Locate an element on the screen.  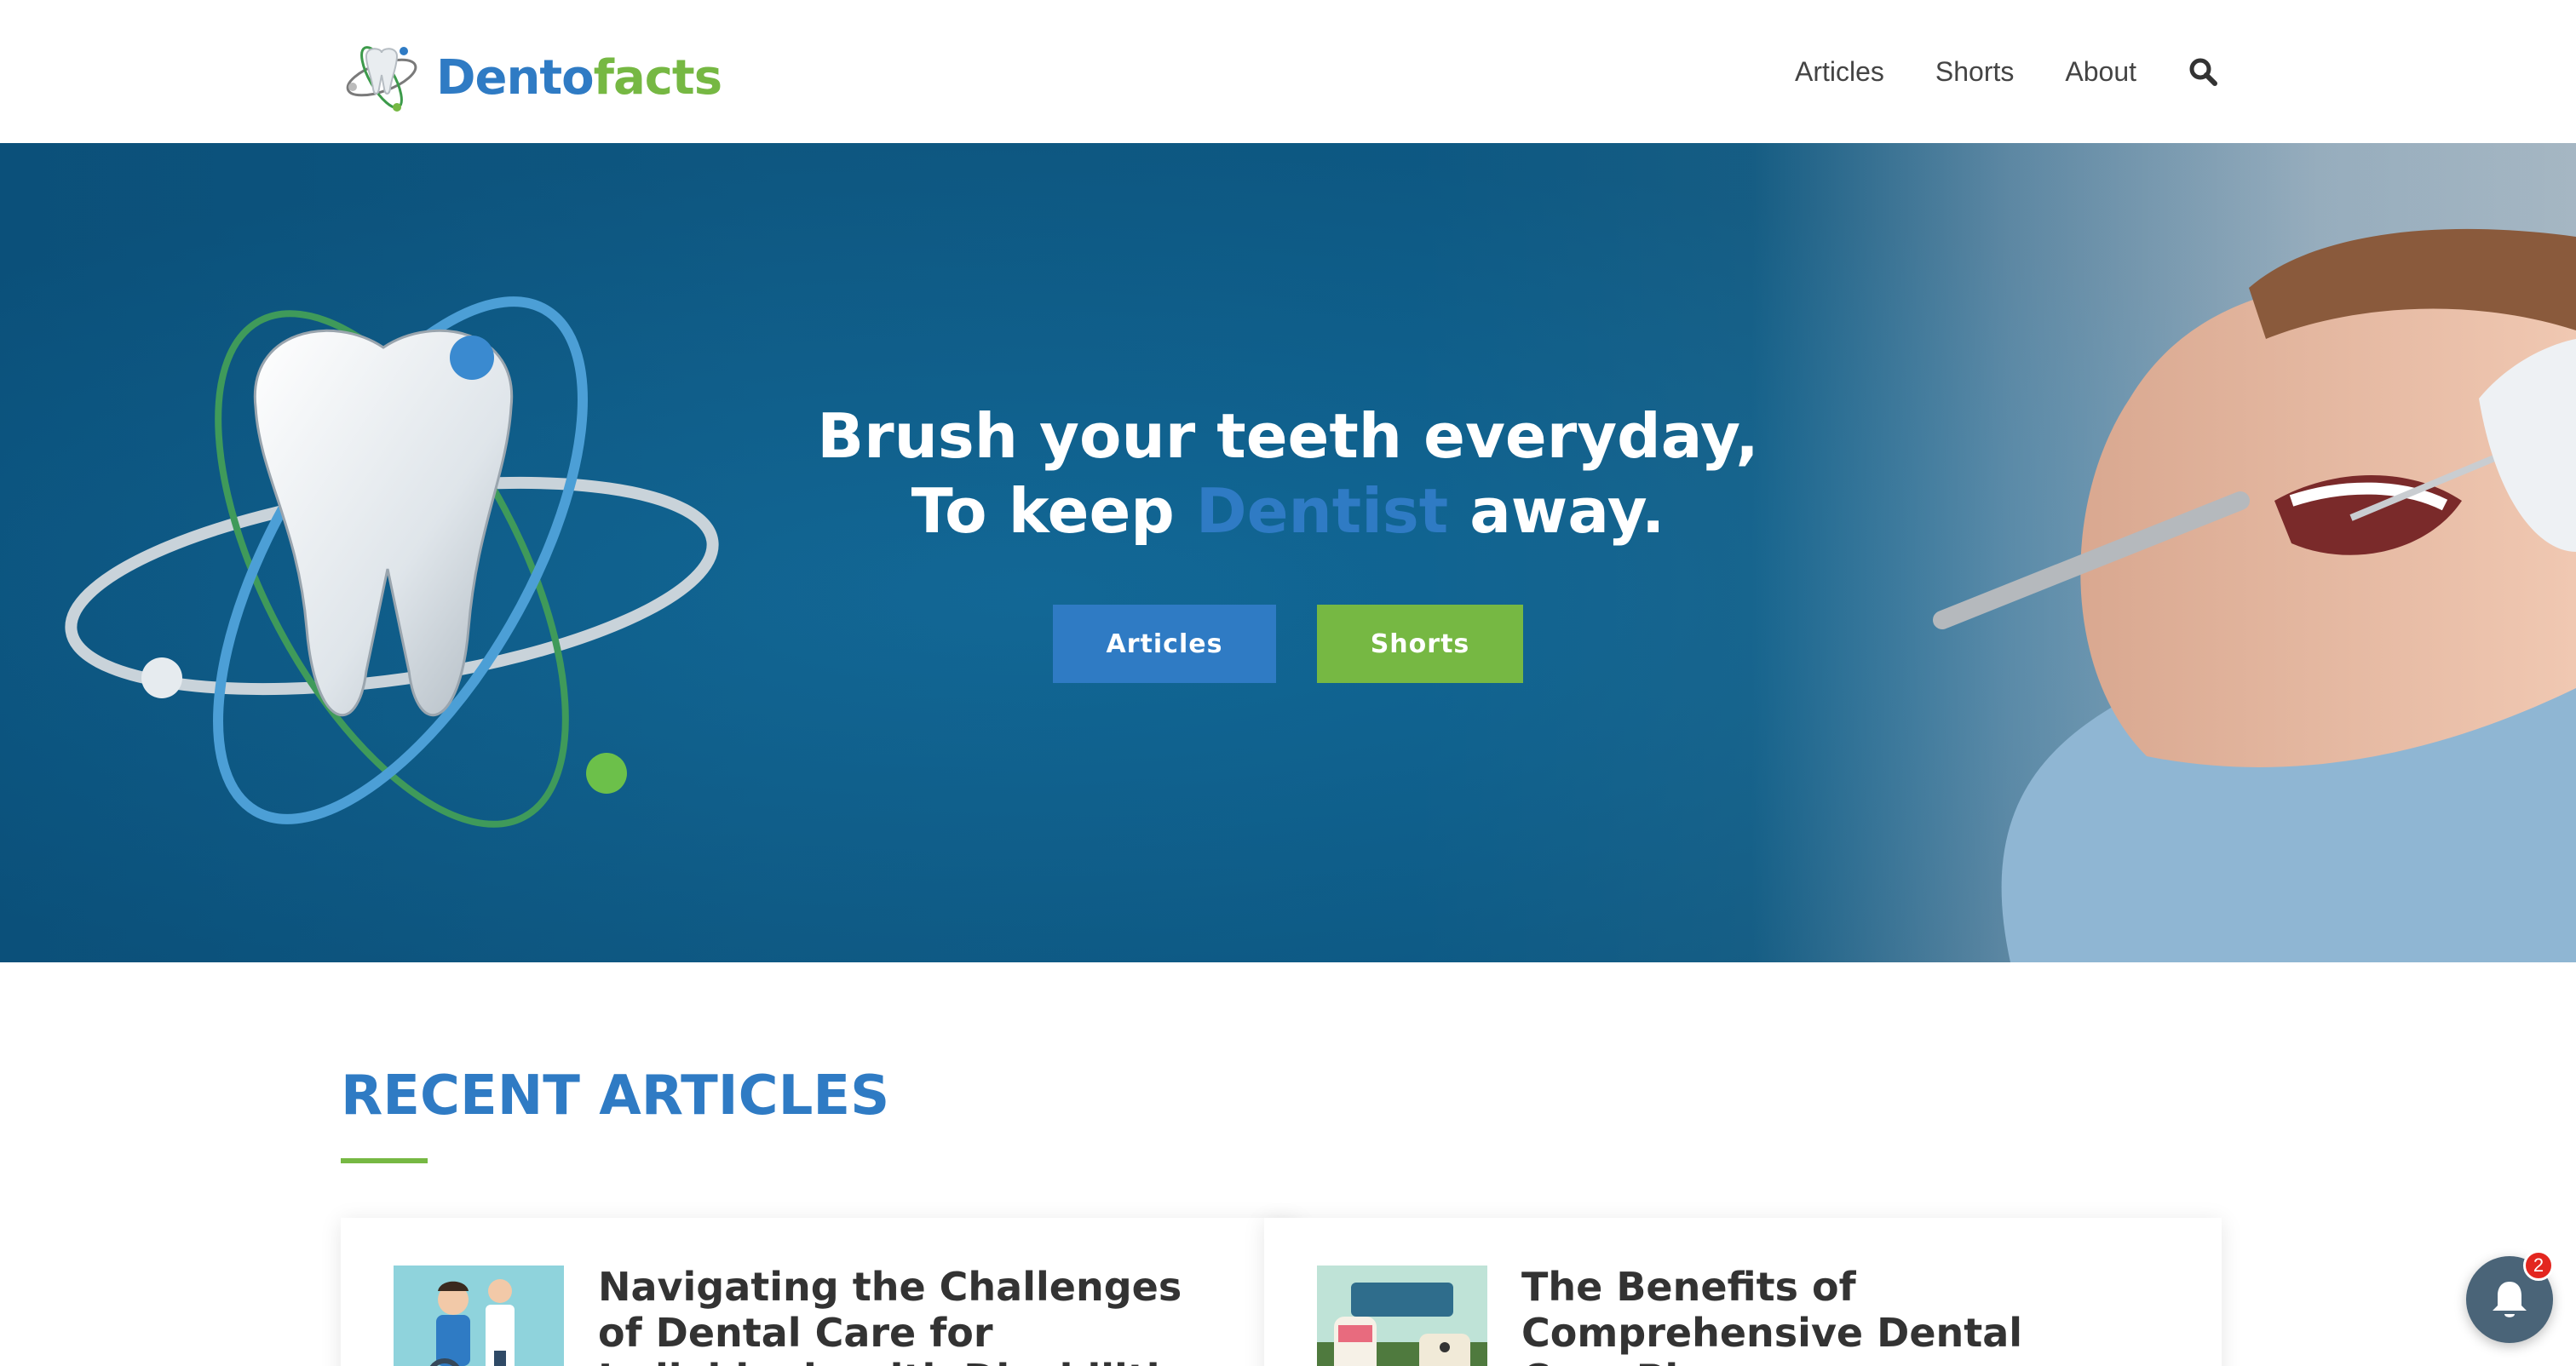
notification-count-badge: 2 is located at coordinates (2539, 1265).